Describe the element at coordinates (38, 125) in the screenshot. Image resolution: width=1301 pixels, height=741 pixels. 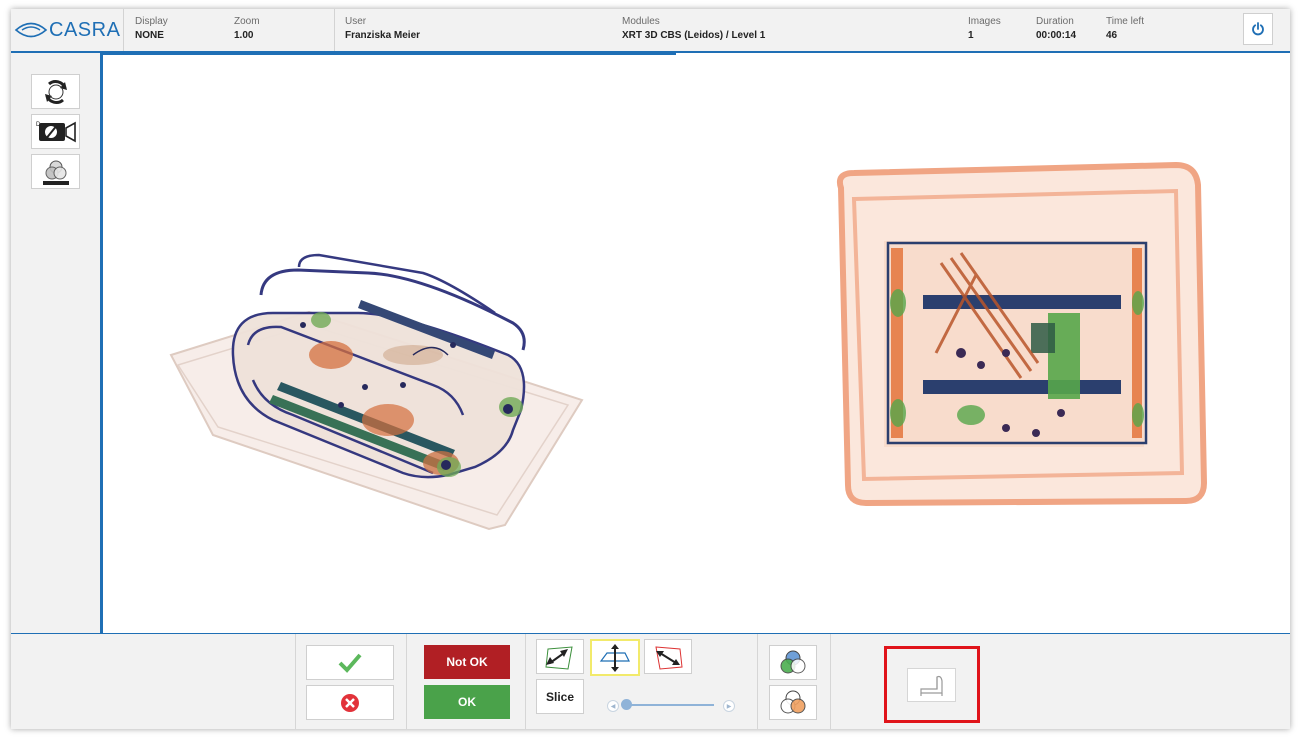
I see `svg-text: D` at that location.